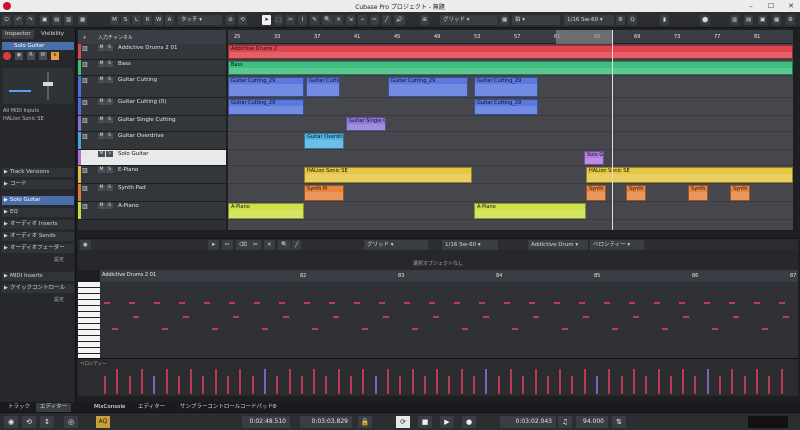 This screenshot has height=430, width=800. I want to click on track-name: Addictive Drums 2 01, so click(147, 48).